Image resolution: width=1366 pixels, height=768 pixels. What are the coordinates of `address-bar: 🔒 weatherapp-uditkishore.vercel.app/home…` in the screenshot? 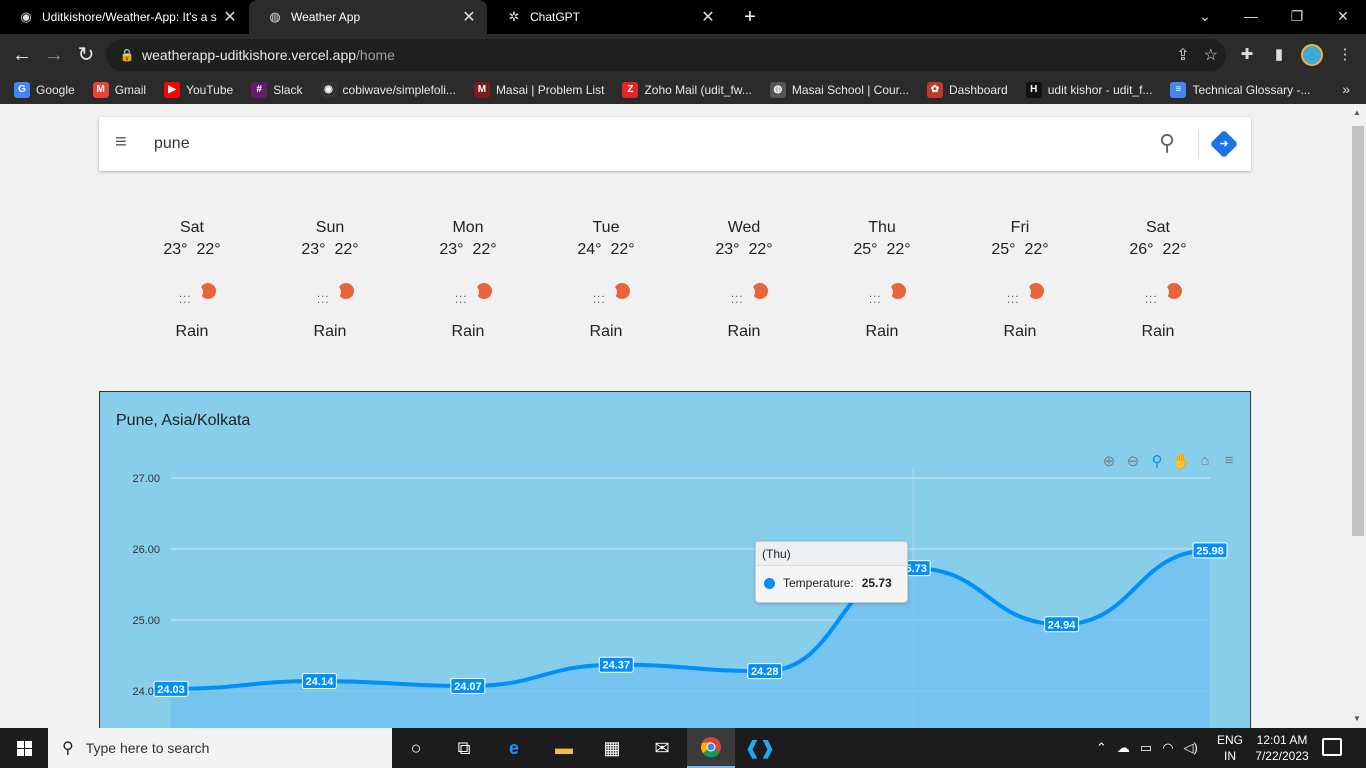 It's located at (666, 55).